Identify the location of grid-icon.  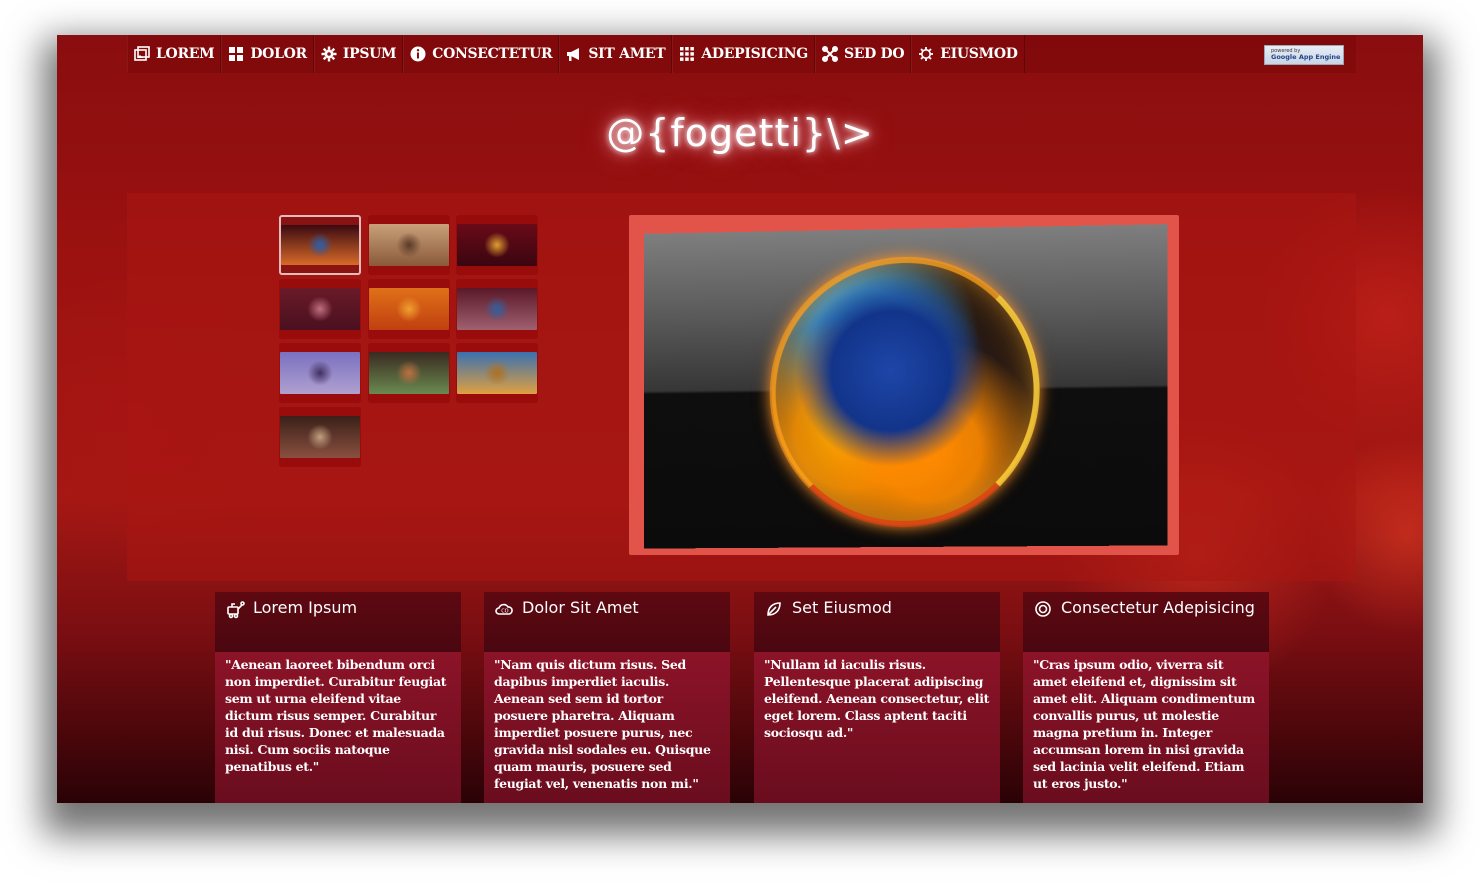
(236, 54).